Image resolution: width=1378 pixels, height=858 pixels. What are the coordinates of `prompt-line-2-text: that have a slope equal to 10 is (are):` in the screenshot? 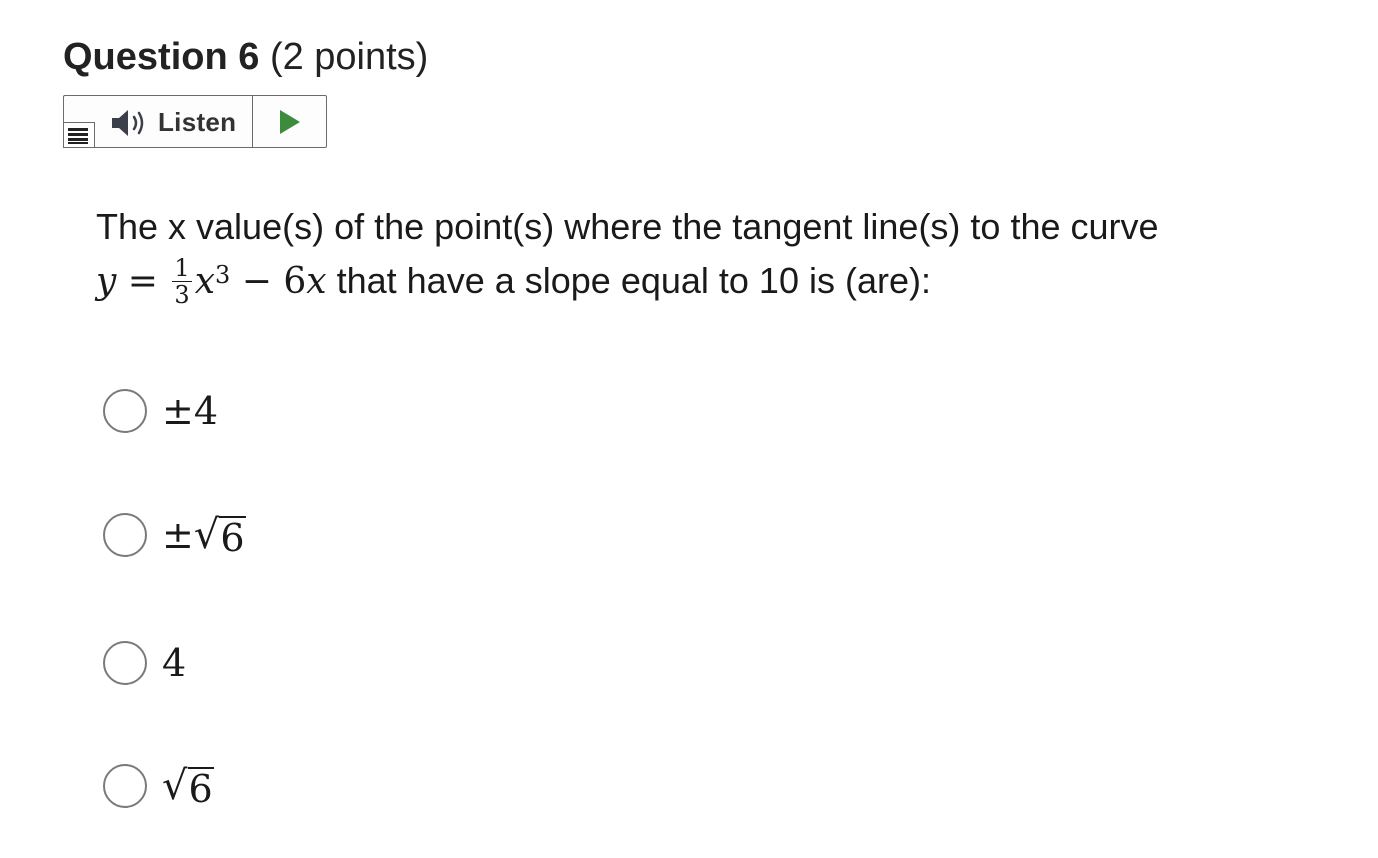 It's located at (633, 280).